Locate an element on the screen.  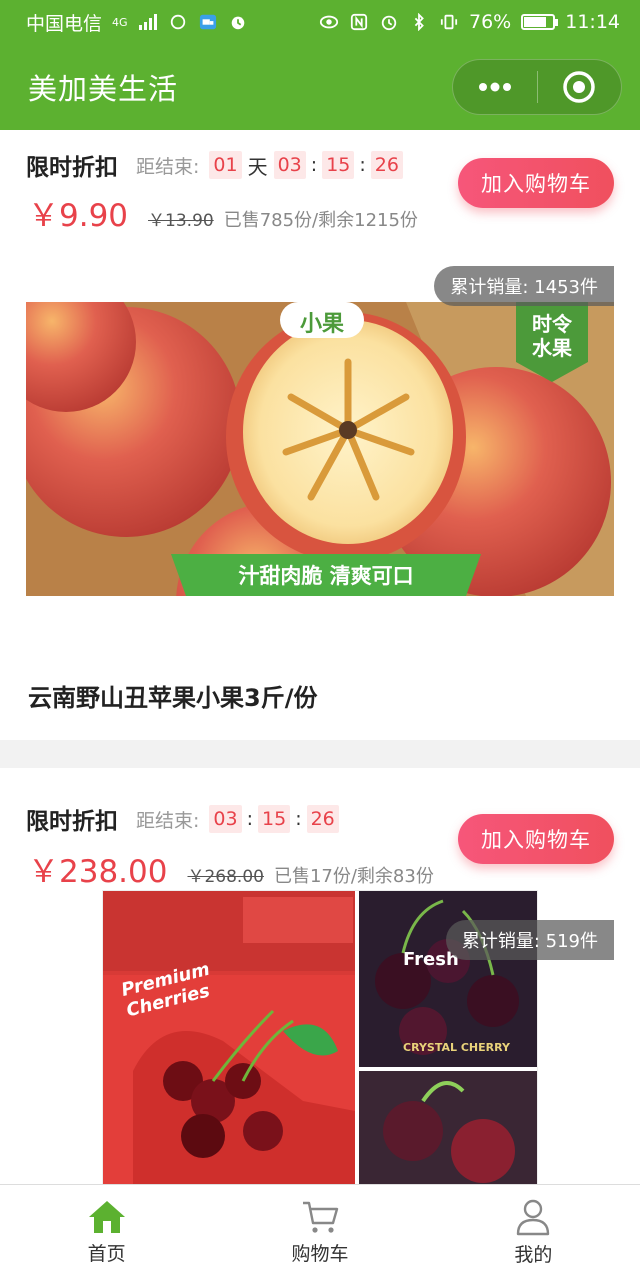
seasonal-badge-line: 时令 is located at coordinates (552, 324).